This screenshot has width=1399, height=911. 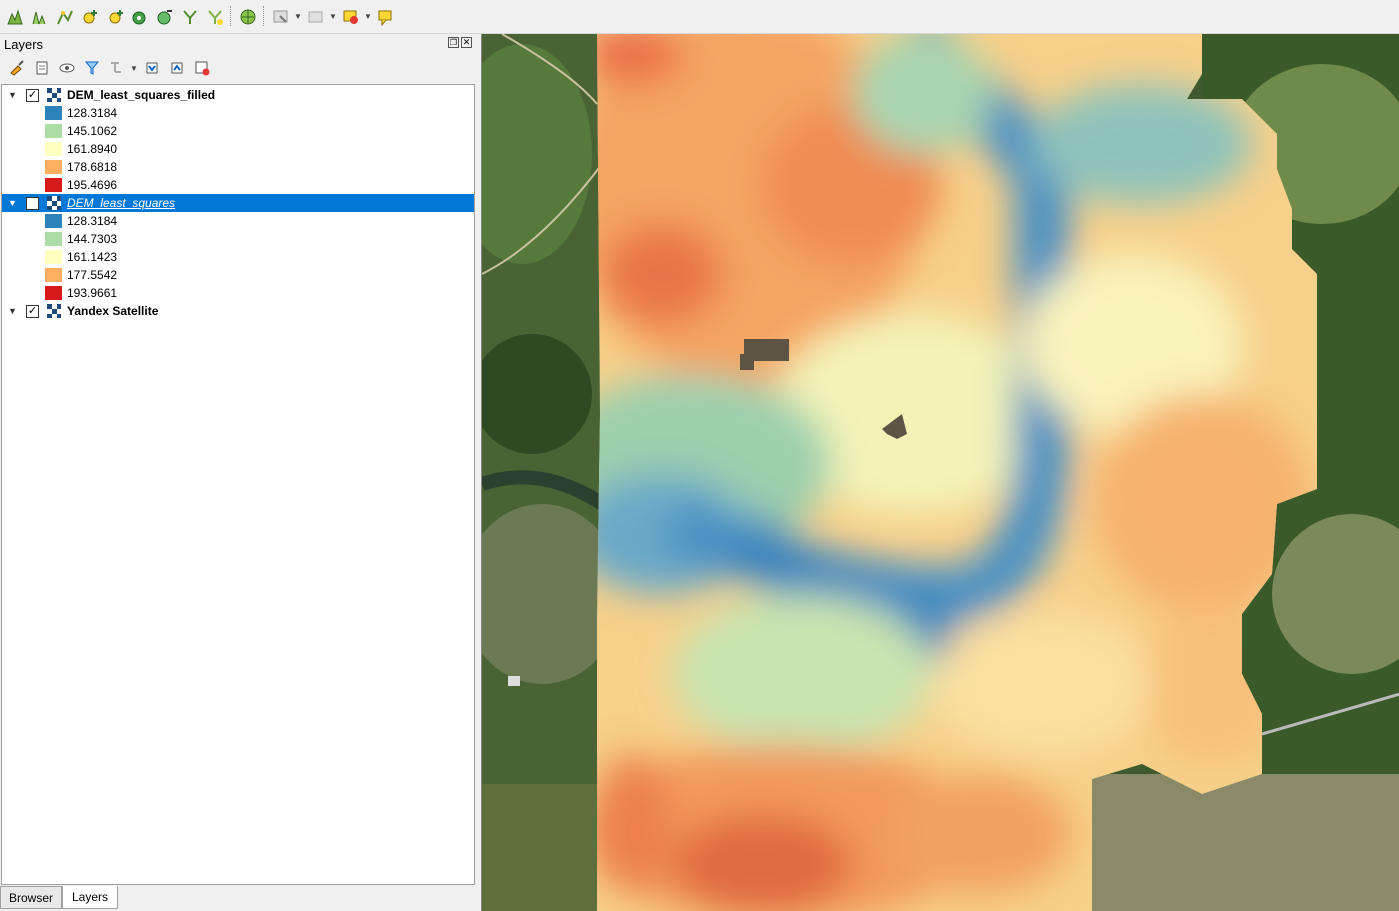 I want to click on split-icon, so click(x=189, y=17).